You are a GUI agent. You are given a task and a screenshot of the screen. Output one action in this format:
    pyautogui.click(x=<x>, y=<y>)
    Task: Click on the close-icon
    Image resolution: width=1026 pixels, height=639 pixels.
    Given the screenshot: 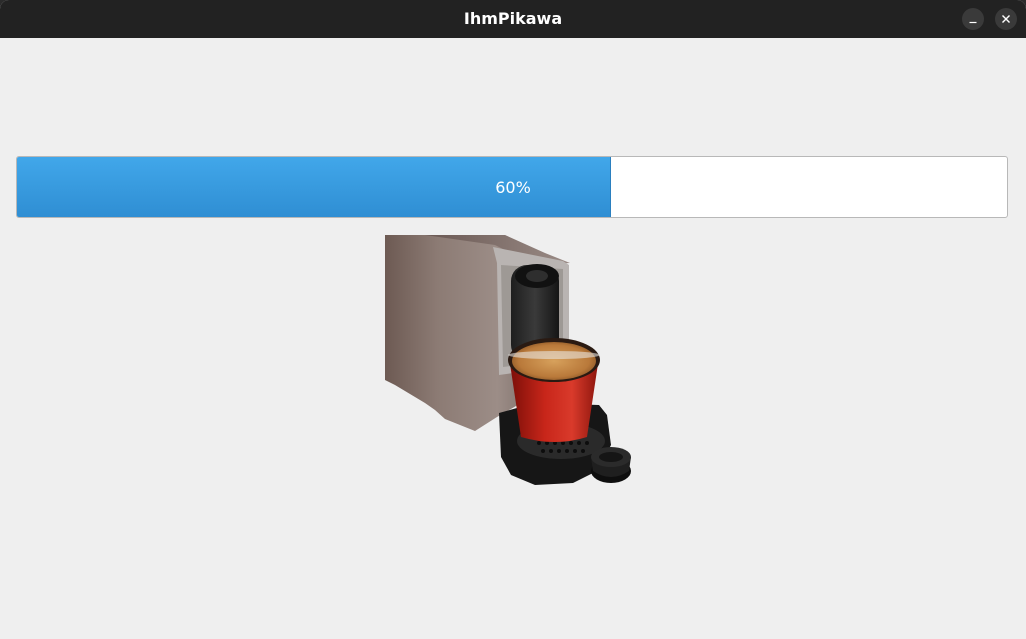 What is the action you would take?
    pyautogui.click(x=1006, y=19)
    